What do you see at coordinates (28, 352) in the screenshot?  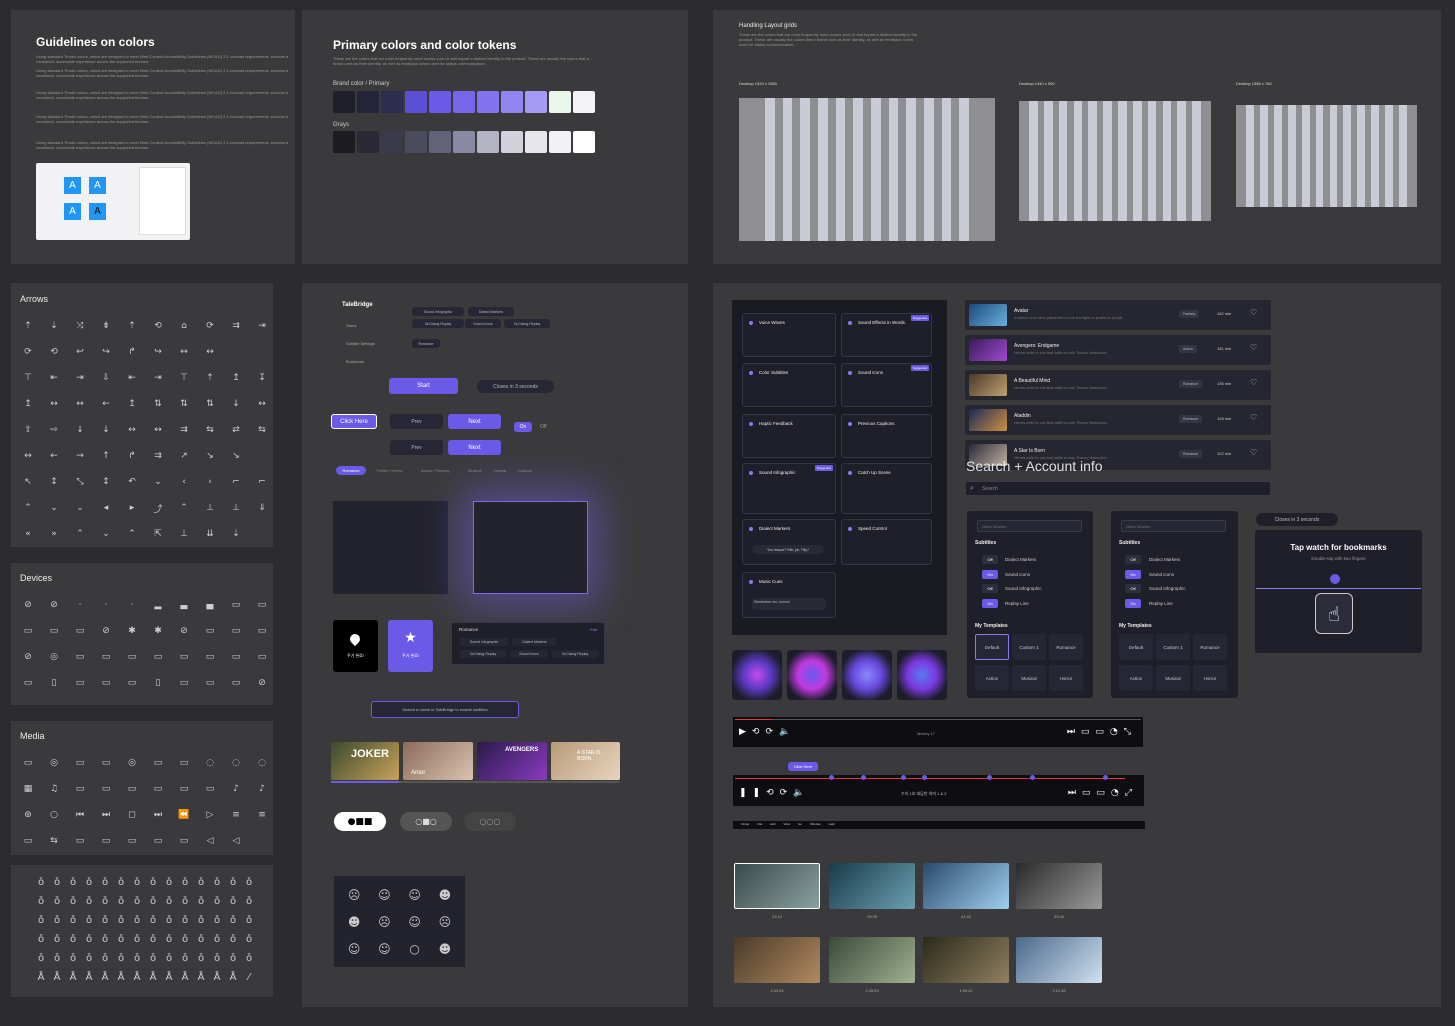 I see `arrow-icon: ⟳` at bounding box center [28, 352].